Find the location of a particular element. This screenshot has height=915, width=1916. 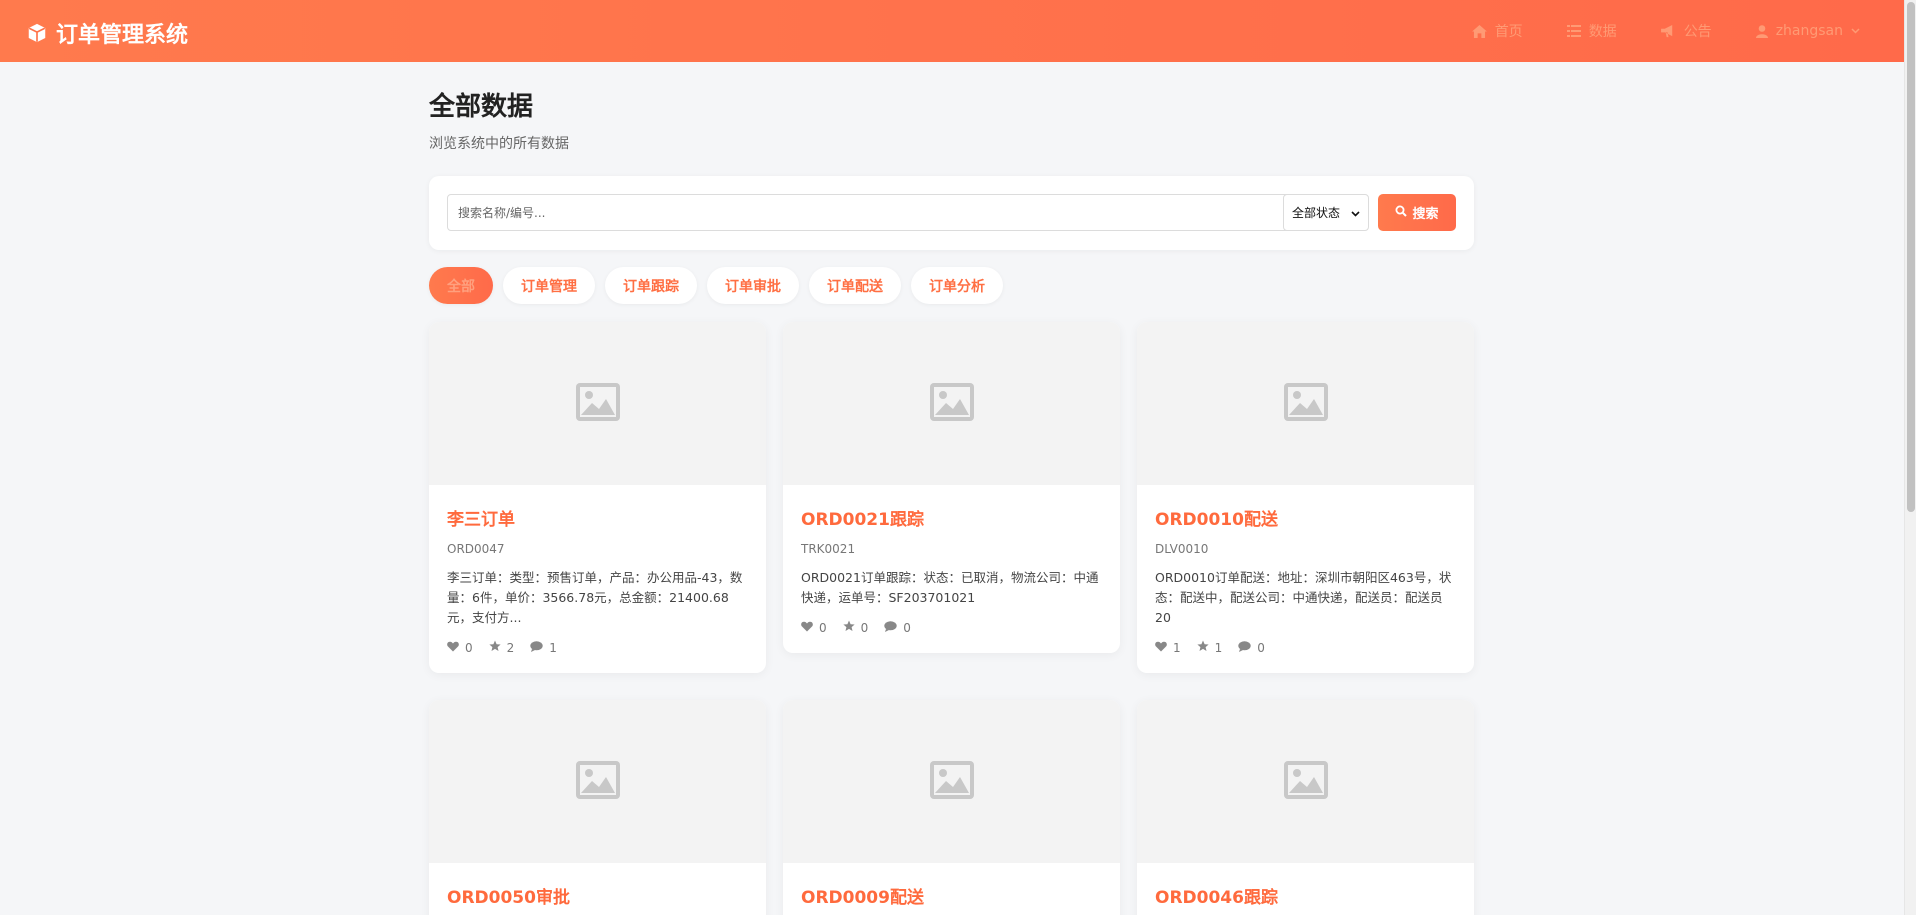

scrollbar-thumb is located at coordinates (1911, 257).